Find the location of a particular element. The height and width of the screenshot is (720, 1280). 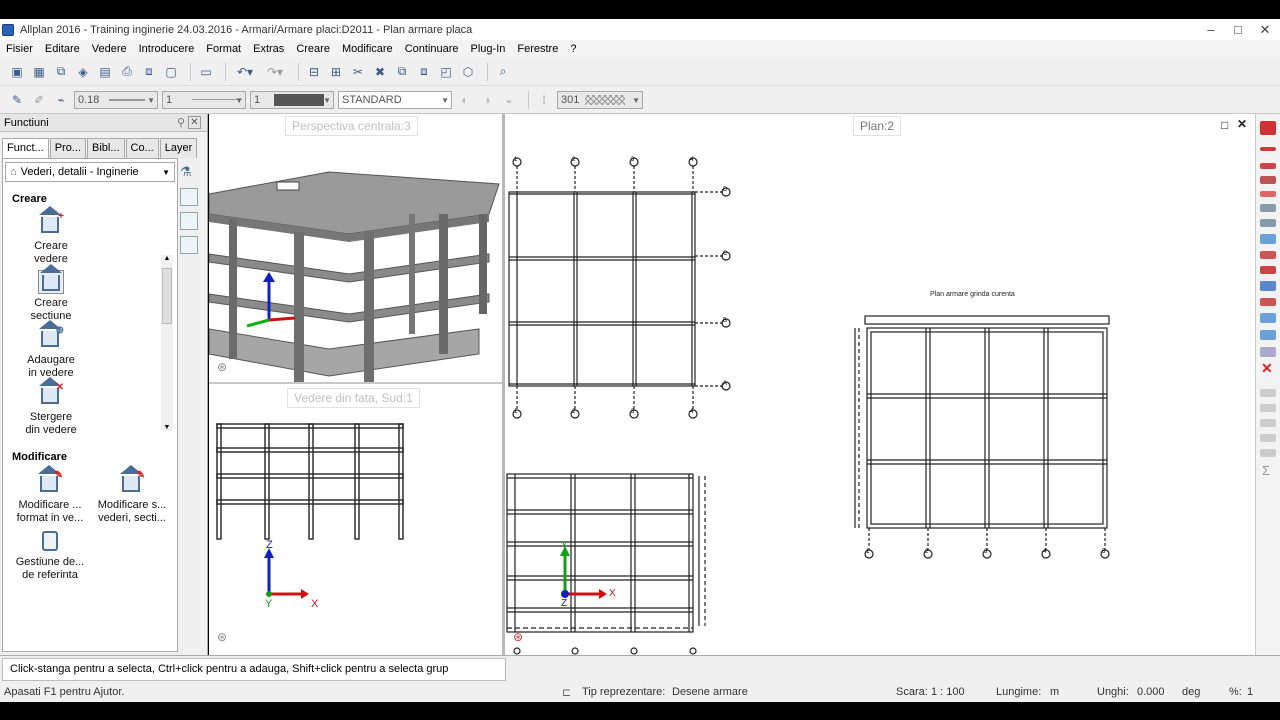

hatch-icon: ⁞ is located at coordinates (544, 100).